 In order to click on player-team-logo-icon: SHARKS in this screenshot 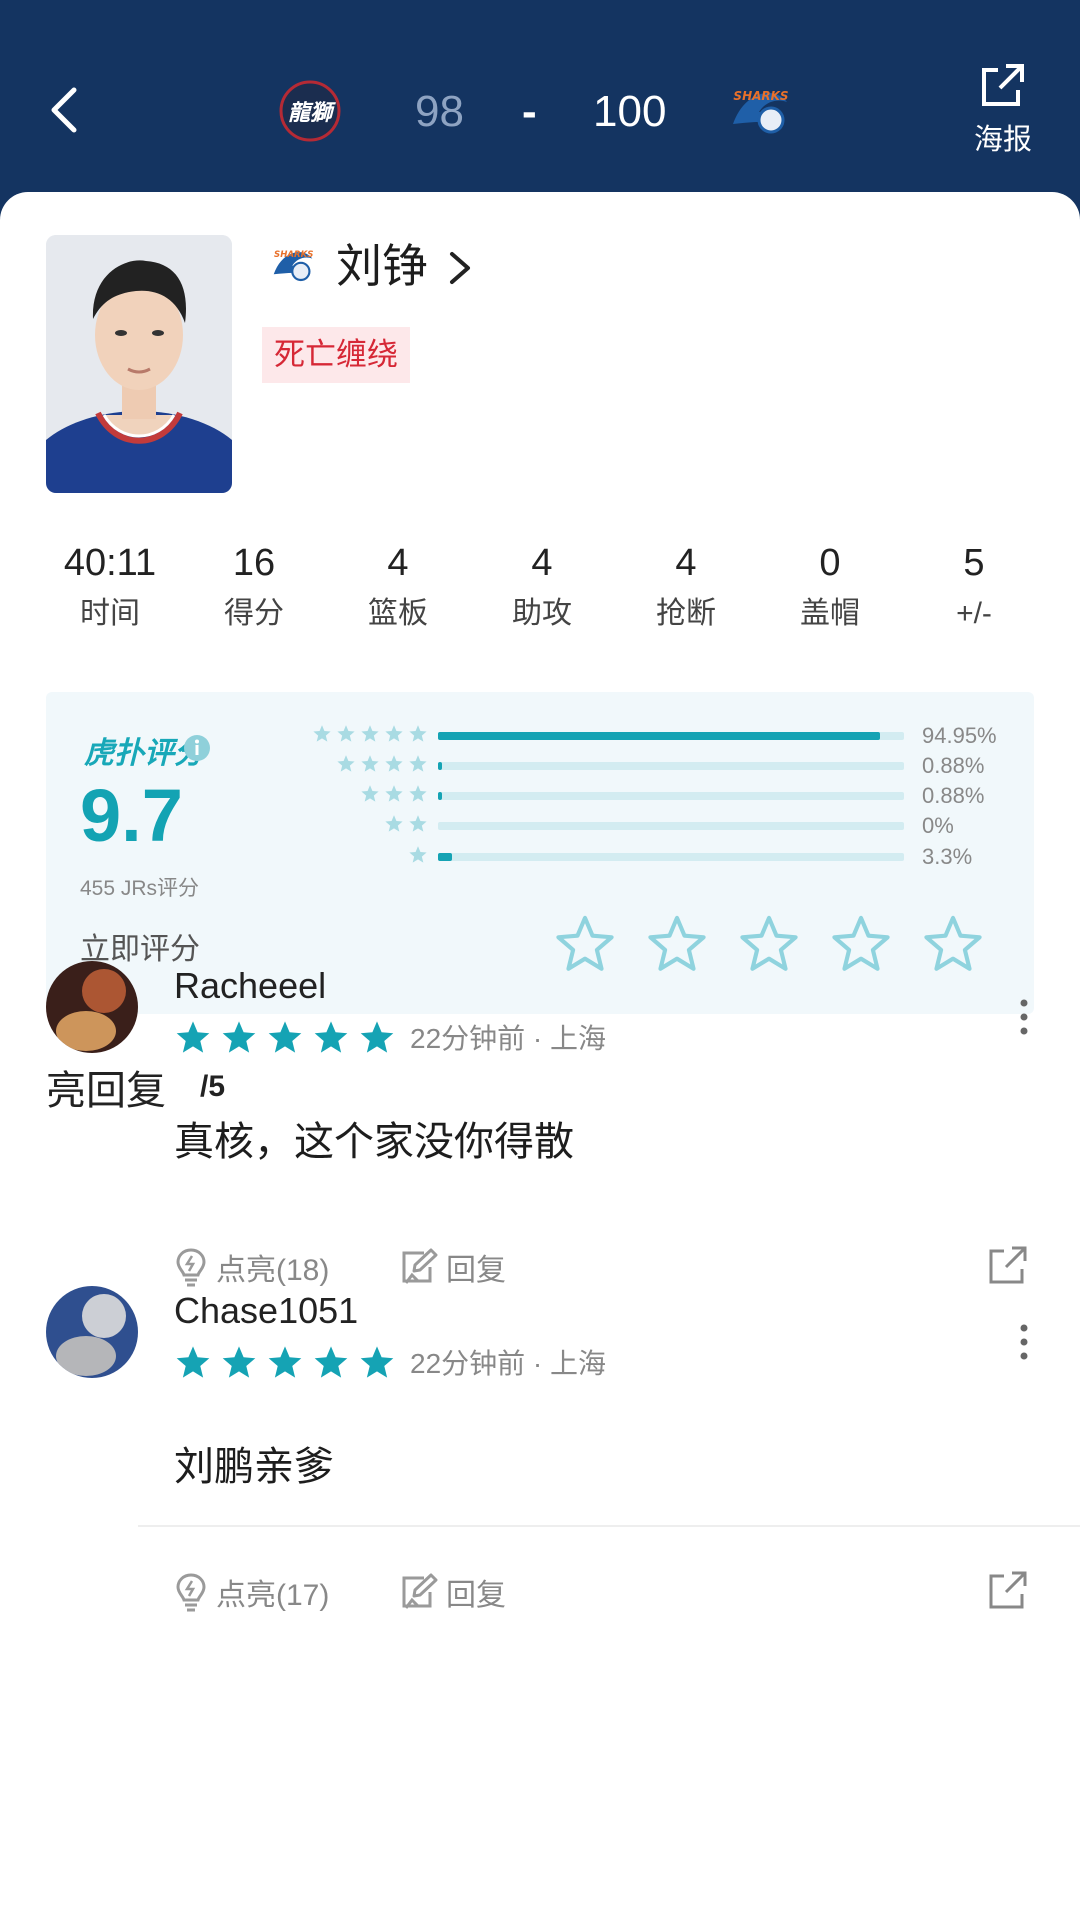, I will do `click(293, 266)`.